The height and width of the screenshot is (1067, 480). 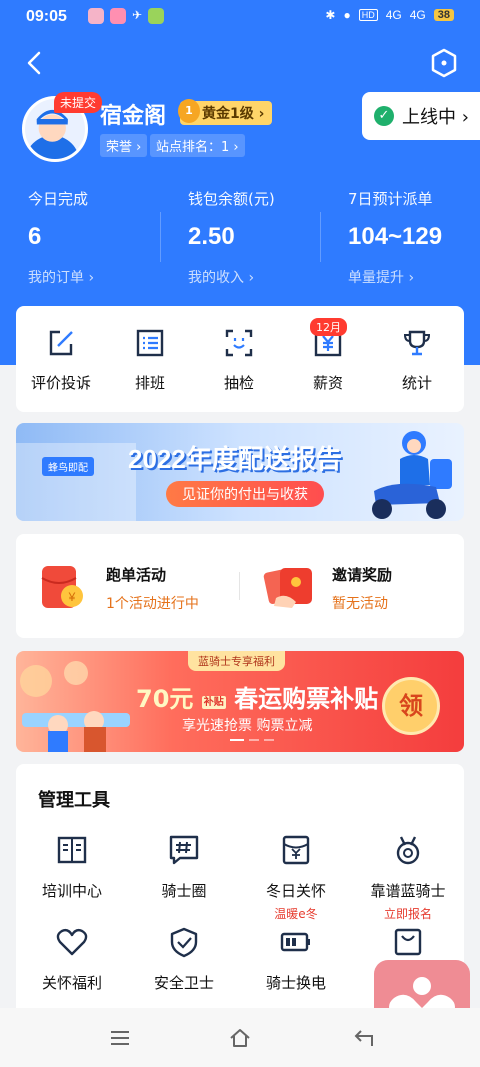 I want to click on system-icons: ✱ ● HD 4G 4G 38, so click(x=389, y=15).